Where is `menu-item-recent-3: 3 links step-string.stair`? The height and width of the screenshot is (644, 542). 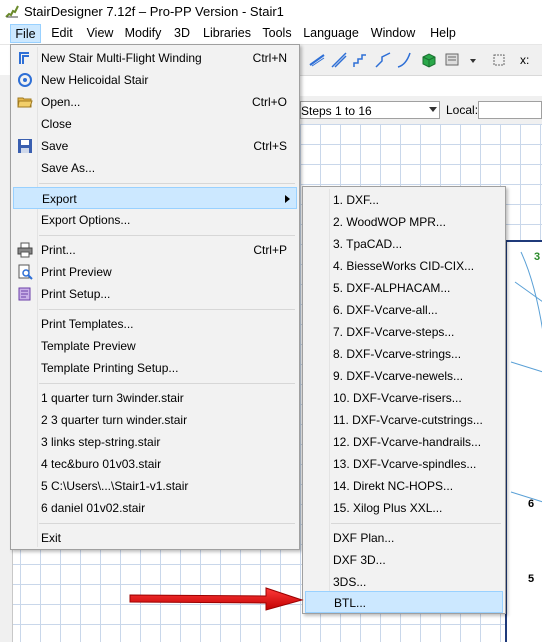 menu-item-recent-3: 3 links step-string.stair is located at coordinates (155, 442).